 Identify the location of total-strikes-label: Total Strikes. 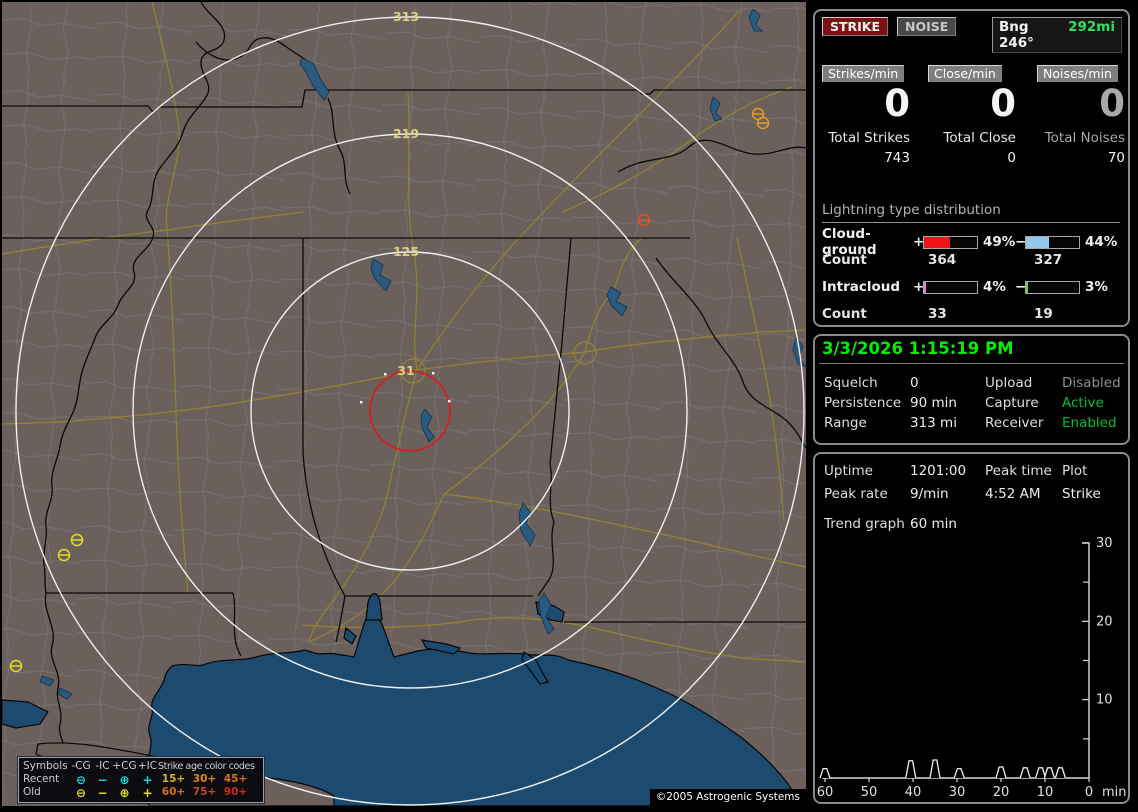
(869, 138).